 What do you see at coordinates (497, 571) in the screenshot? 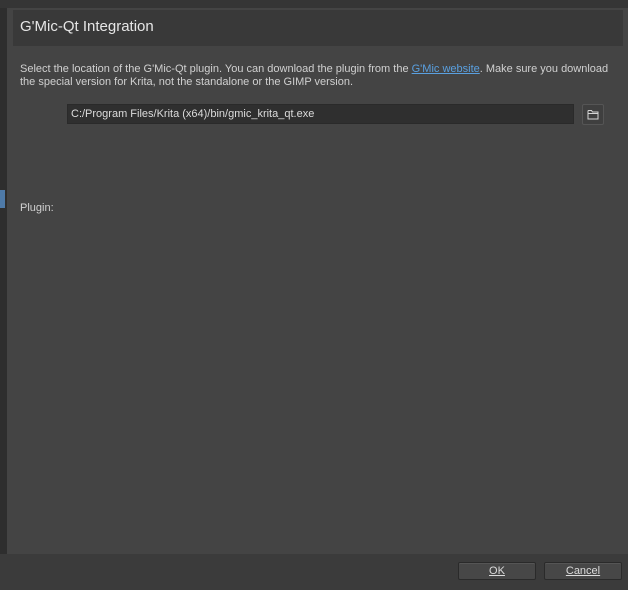
I see `ok-button: OK` at bounding box center [497, 571].